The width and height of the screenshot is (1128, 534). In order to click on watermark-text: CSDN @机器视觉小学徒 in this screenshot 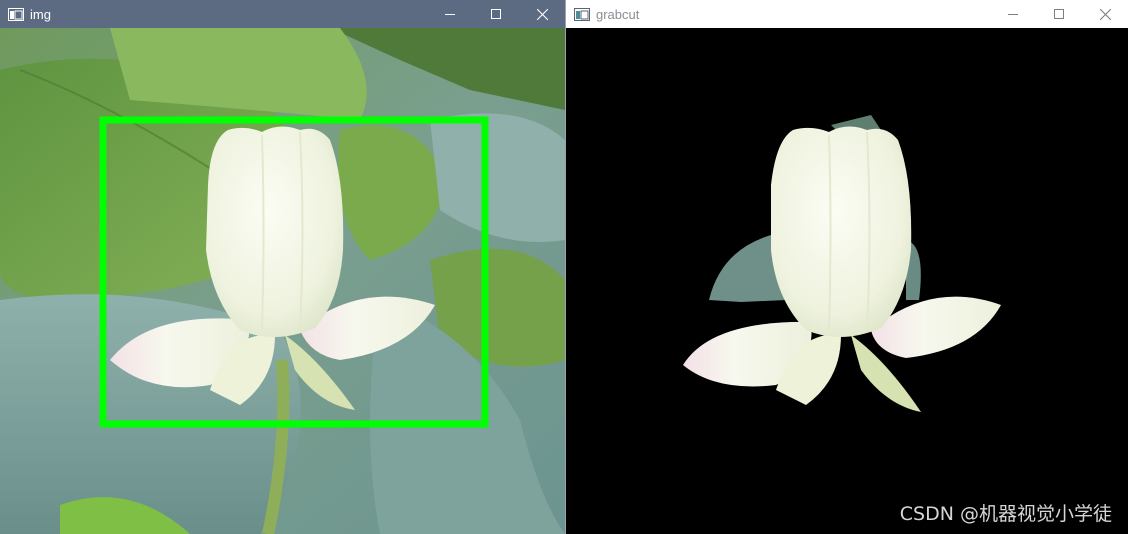, I will do `click(1005, 514)`.